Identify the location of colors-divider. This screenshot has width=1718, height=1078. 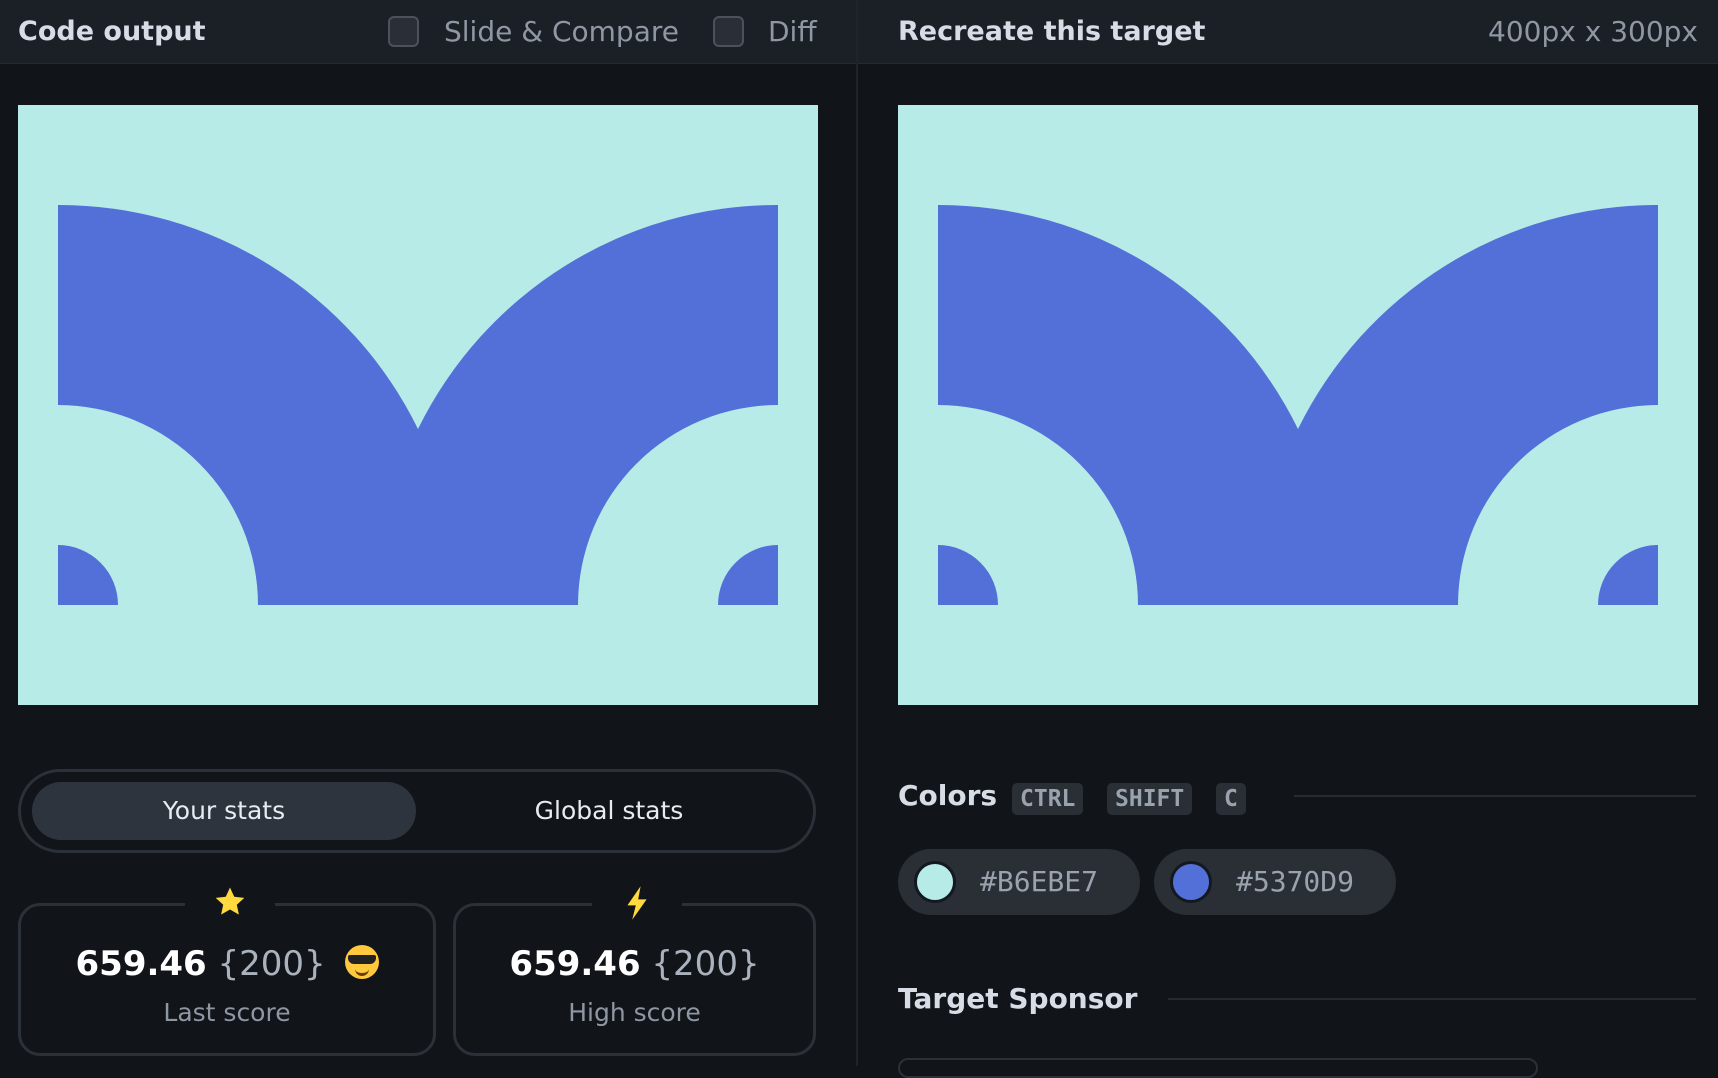
(1495, 796).